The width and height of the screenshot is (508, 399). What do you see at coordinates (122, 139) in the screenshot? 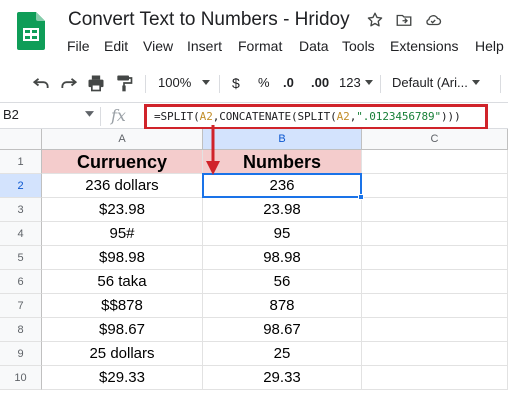
I see `column-header-a: A` at bounding box center [122, 139].